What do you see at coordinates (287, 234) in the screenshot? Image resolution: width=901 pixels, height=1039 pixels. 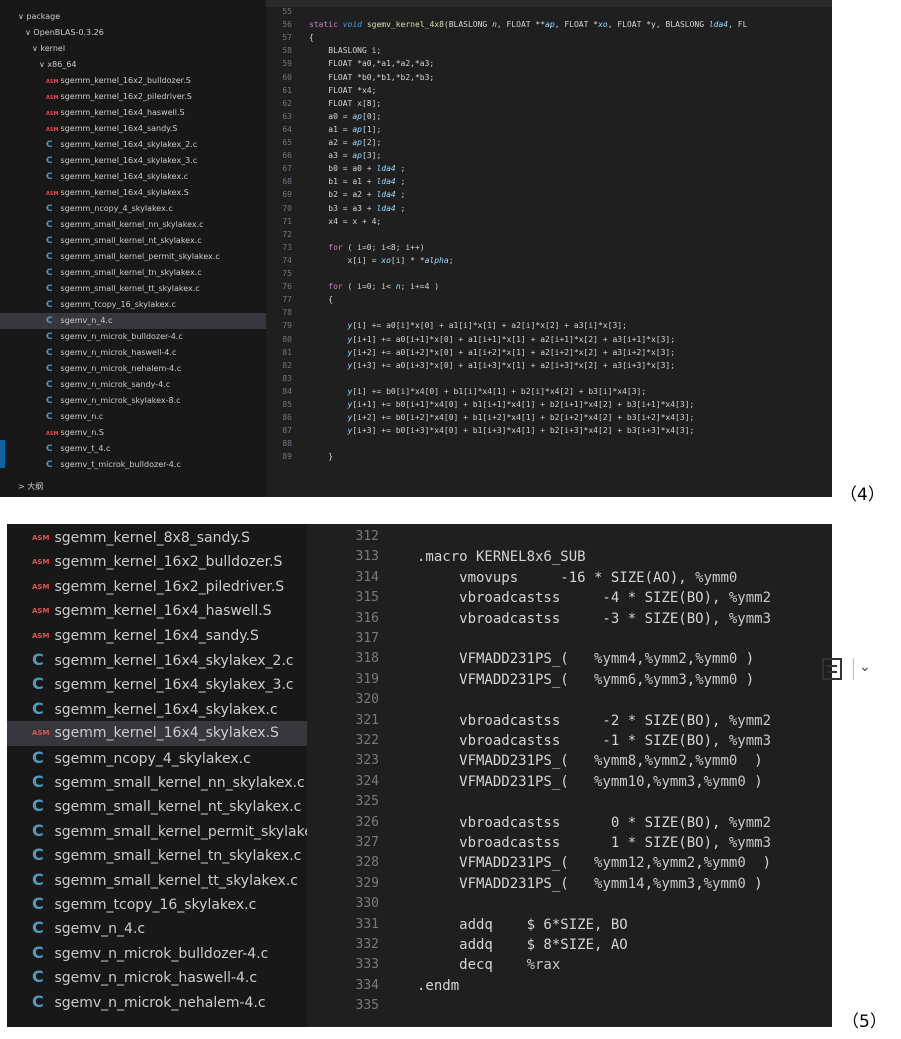 I see `line-number: 72` at bounding box center [287, 234].